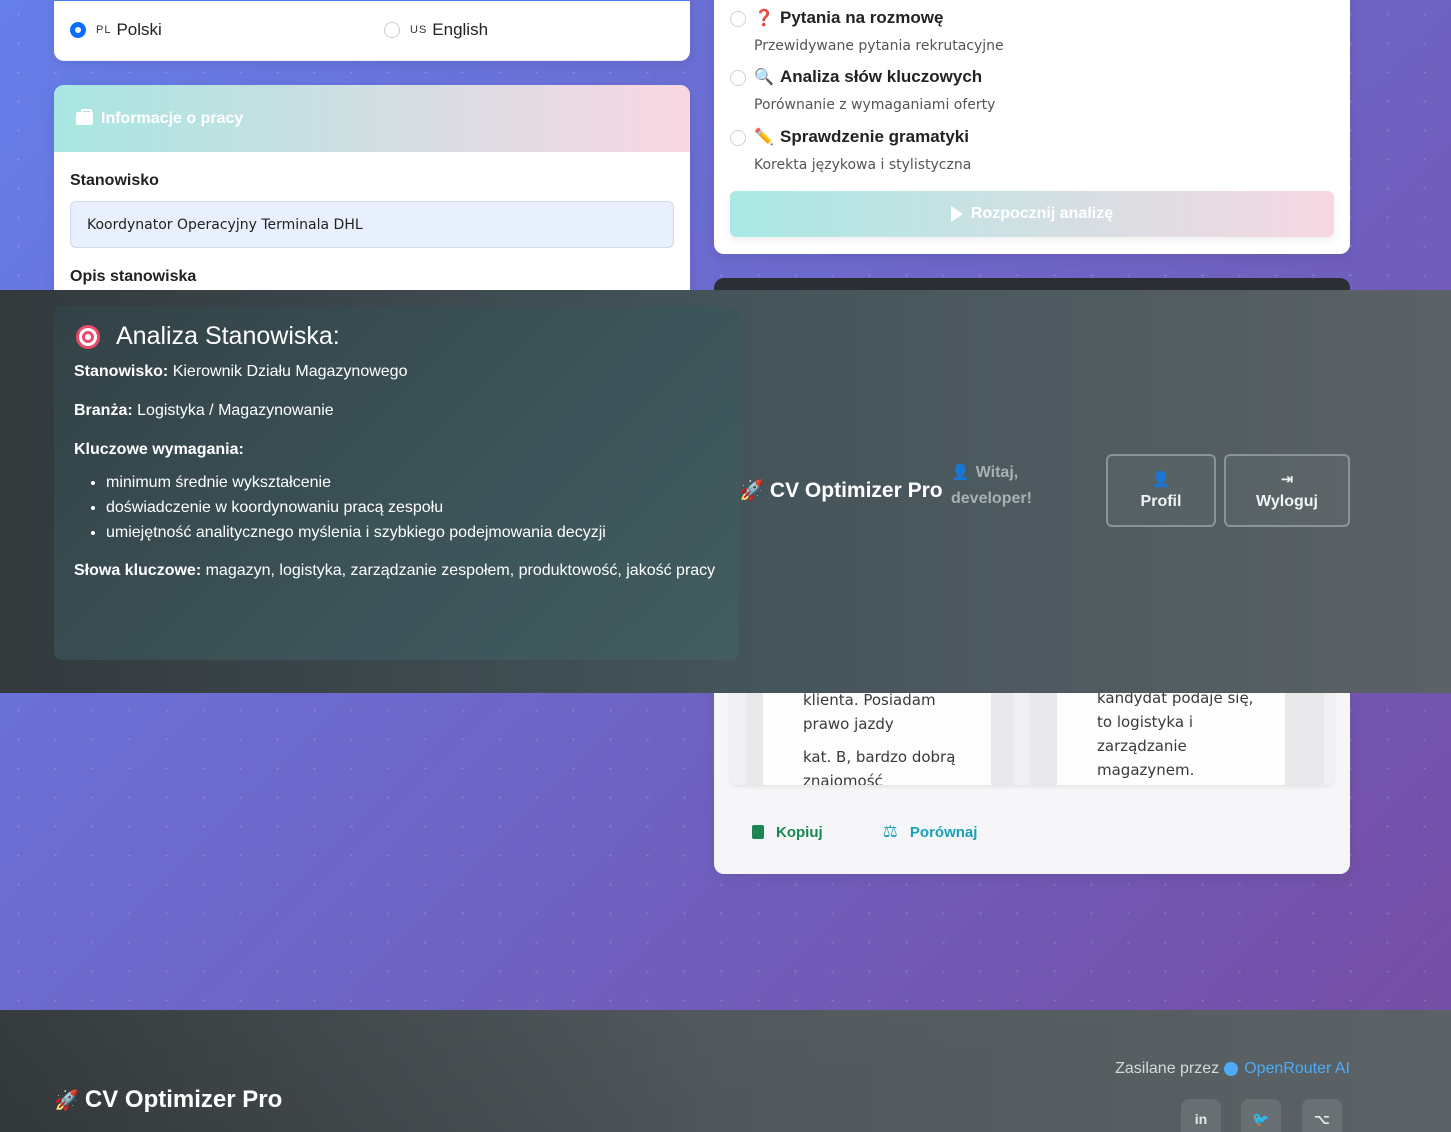  I want to click on logout-button: ⇥ Wyloguj, so click(1287, 490).